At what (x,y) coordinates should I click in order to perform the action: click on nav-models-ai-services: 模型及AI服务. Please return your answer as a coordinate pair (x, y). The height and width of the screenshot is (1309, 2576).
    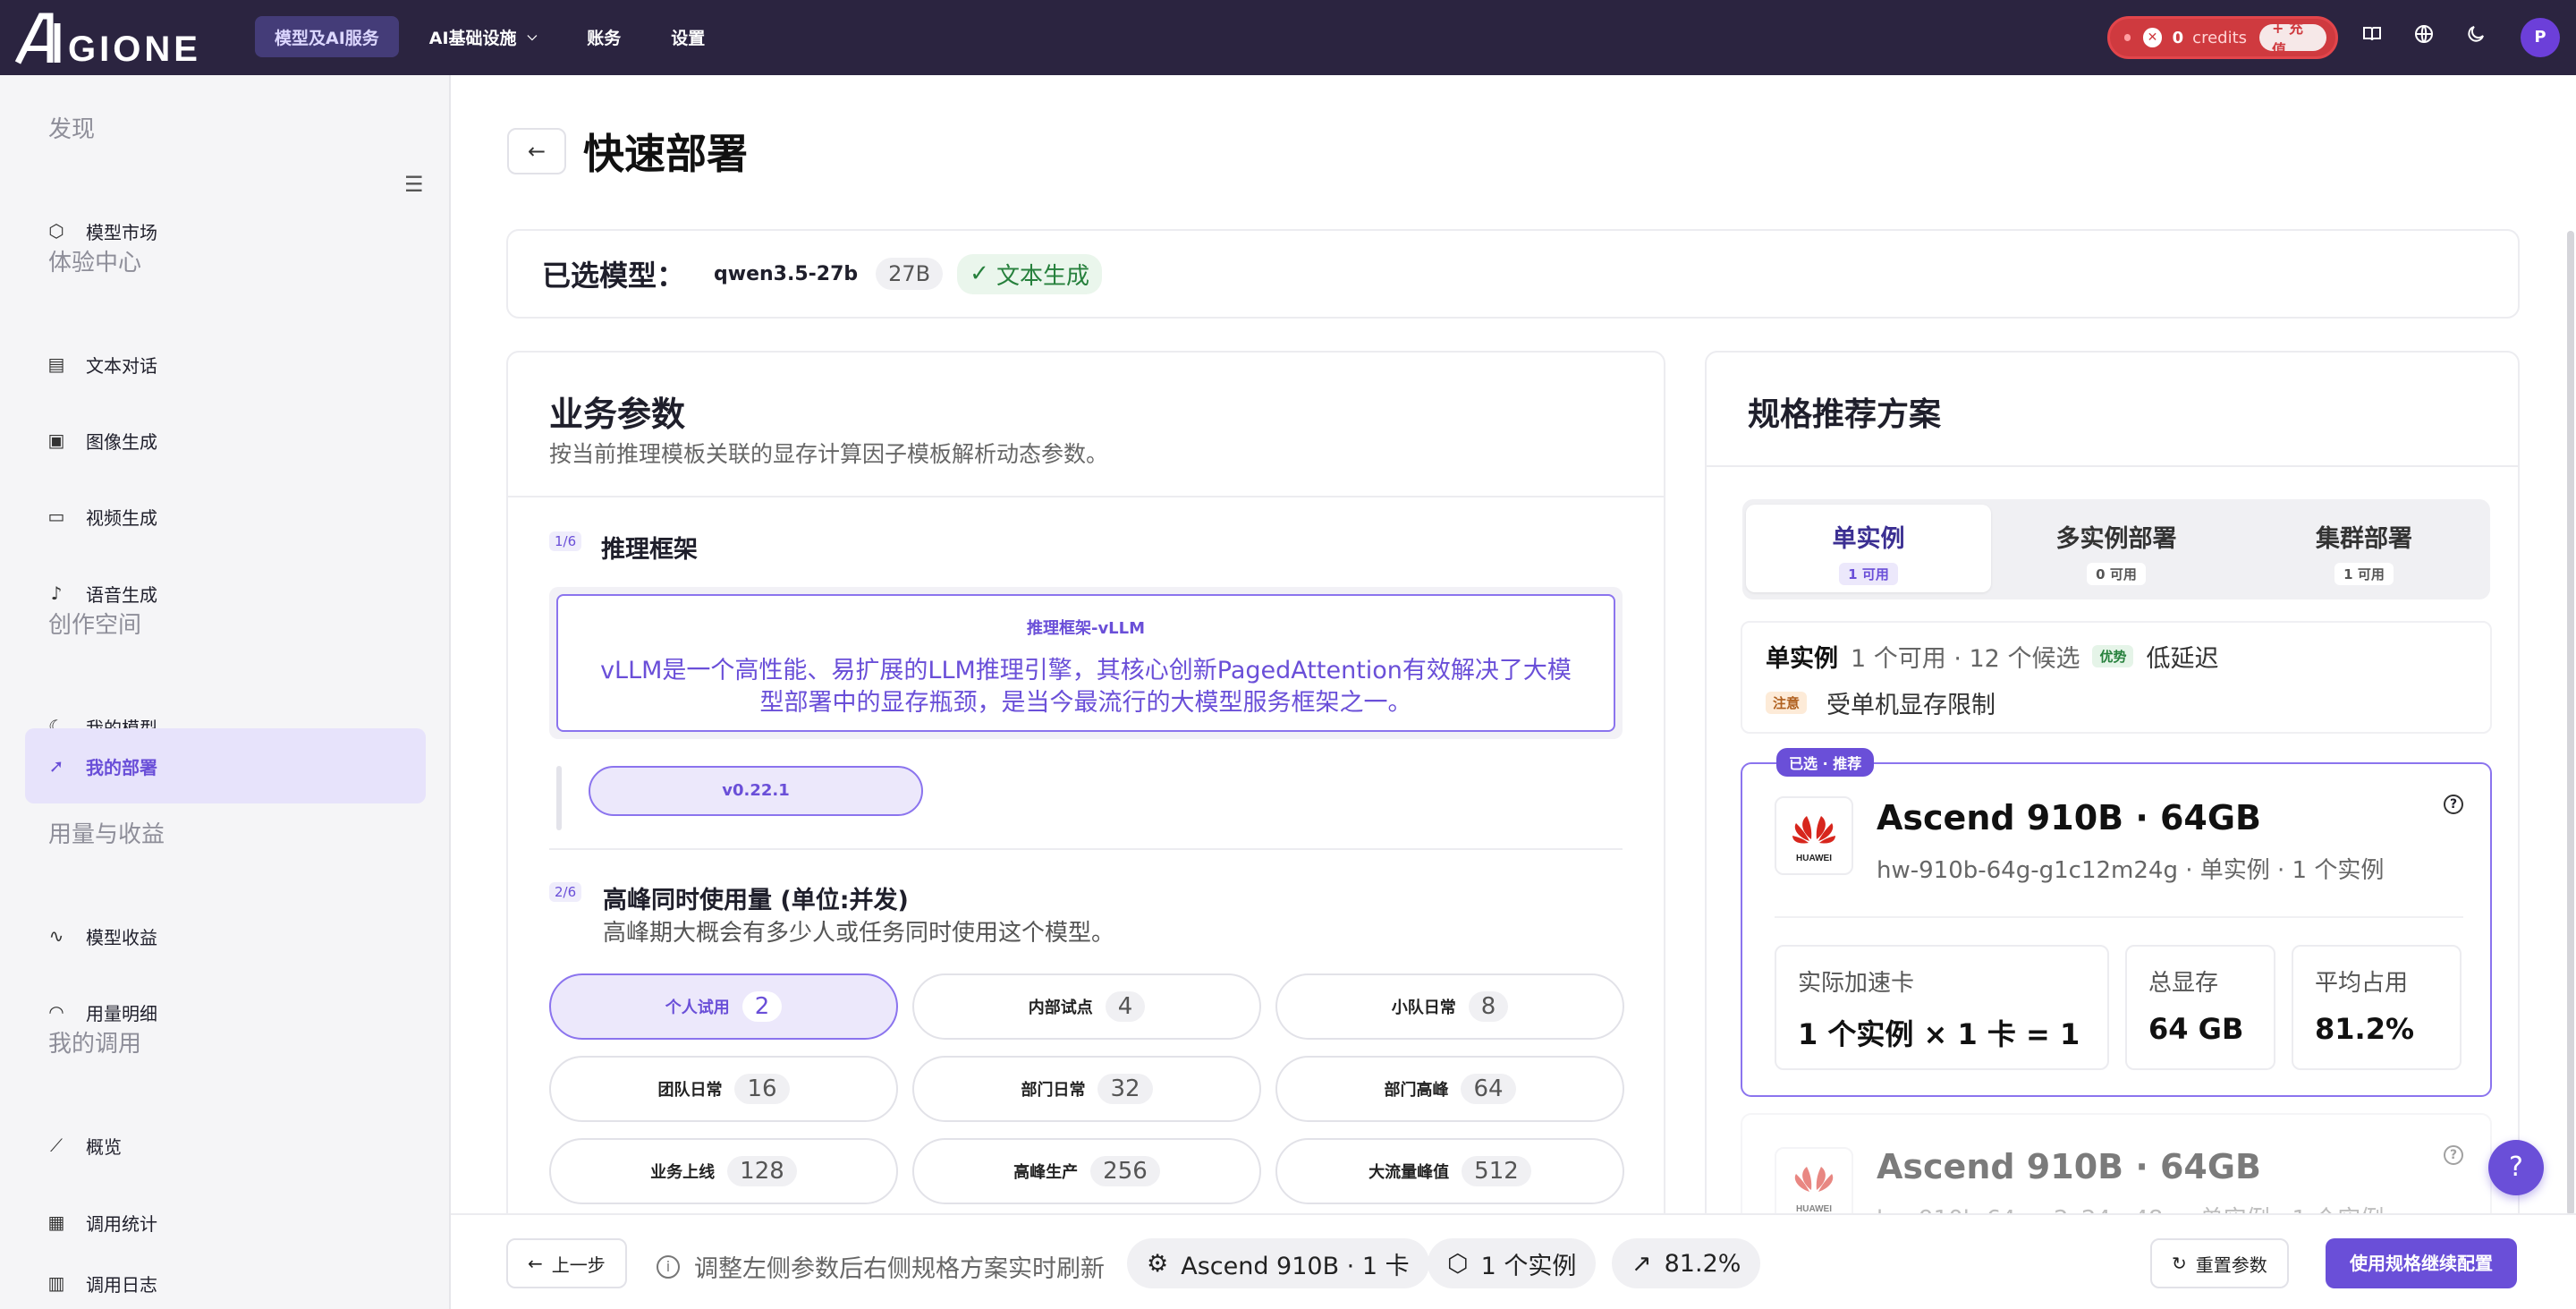
    Looking at the image, I should click on (327, 36).